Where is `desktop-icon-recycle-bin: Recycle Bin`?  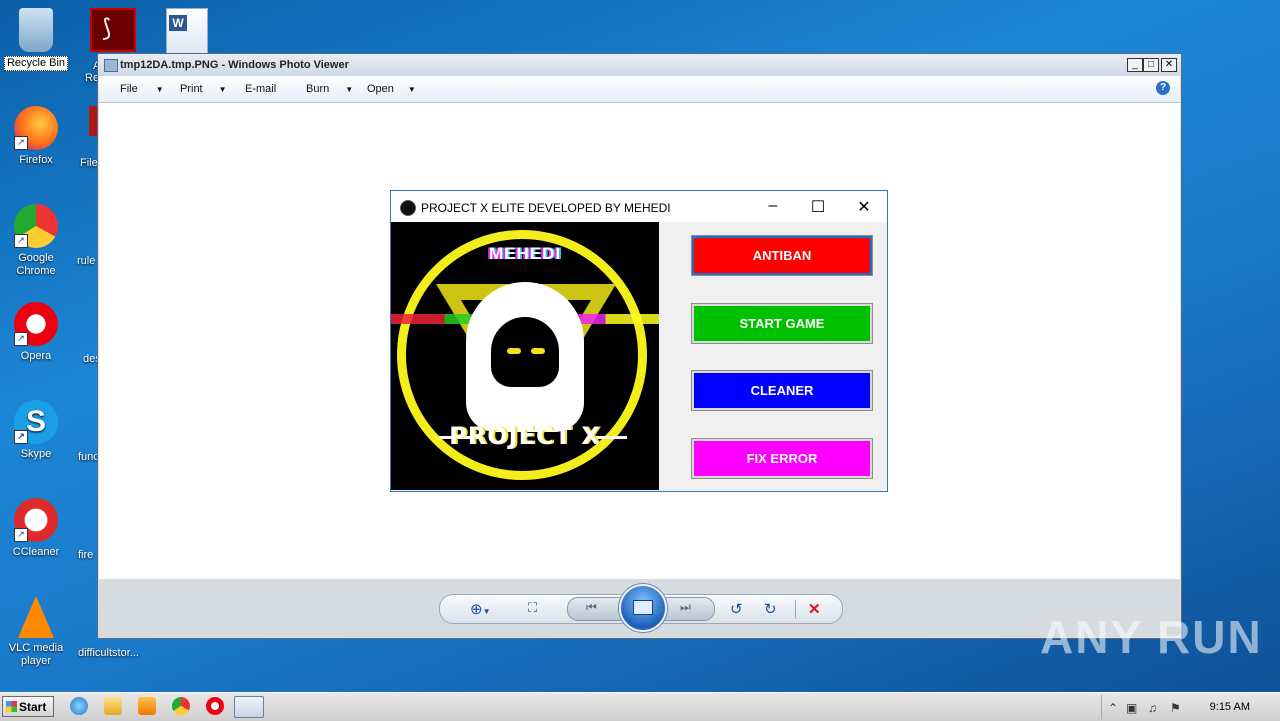
desktop-icon-recycle-bin: Recycle Bin is located at coordinates (36, 39).